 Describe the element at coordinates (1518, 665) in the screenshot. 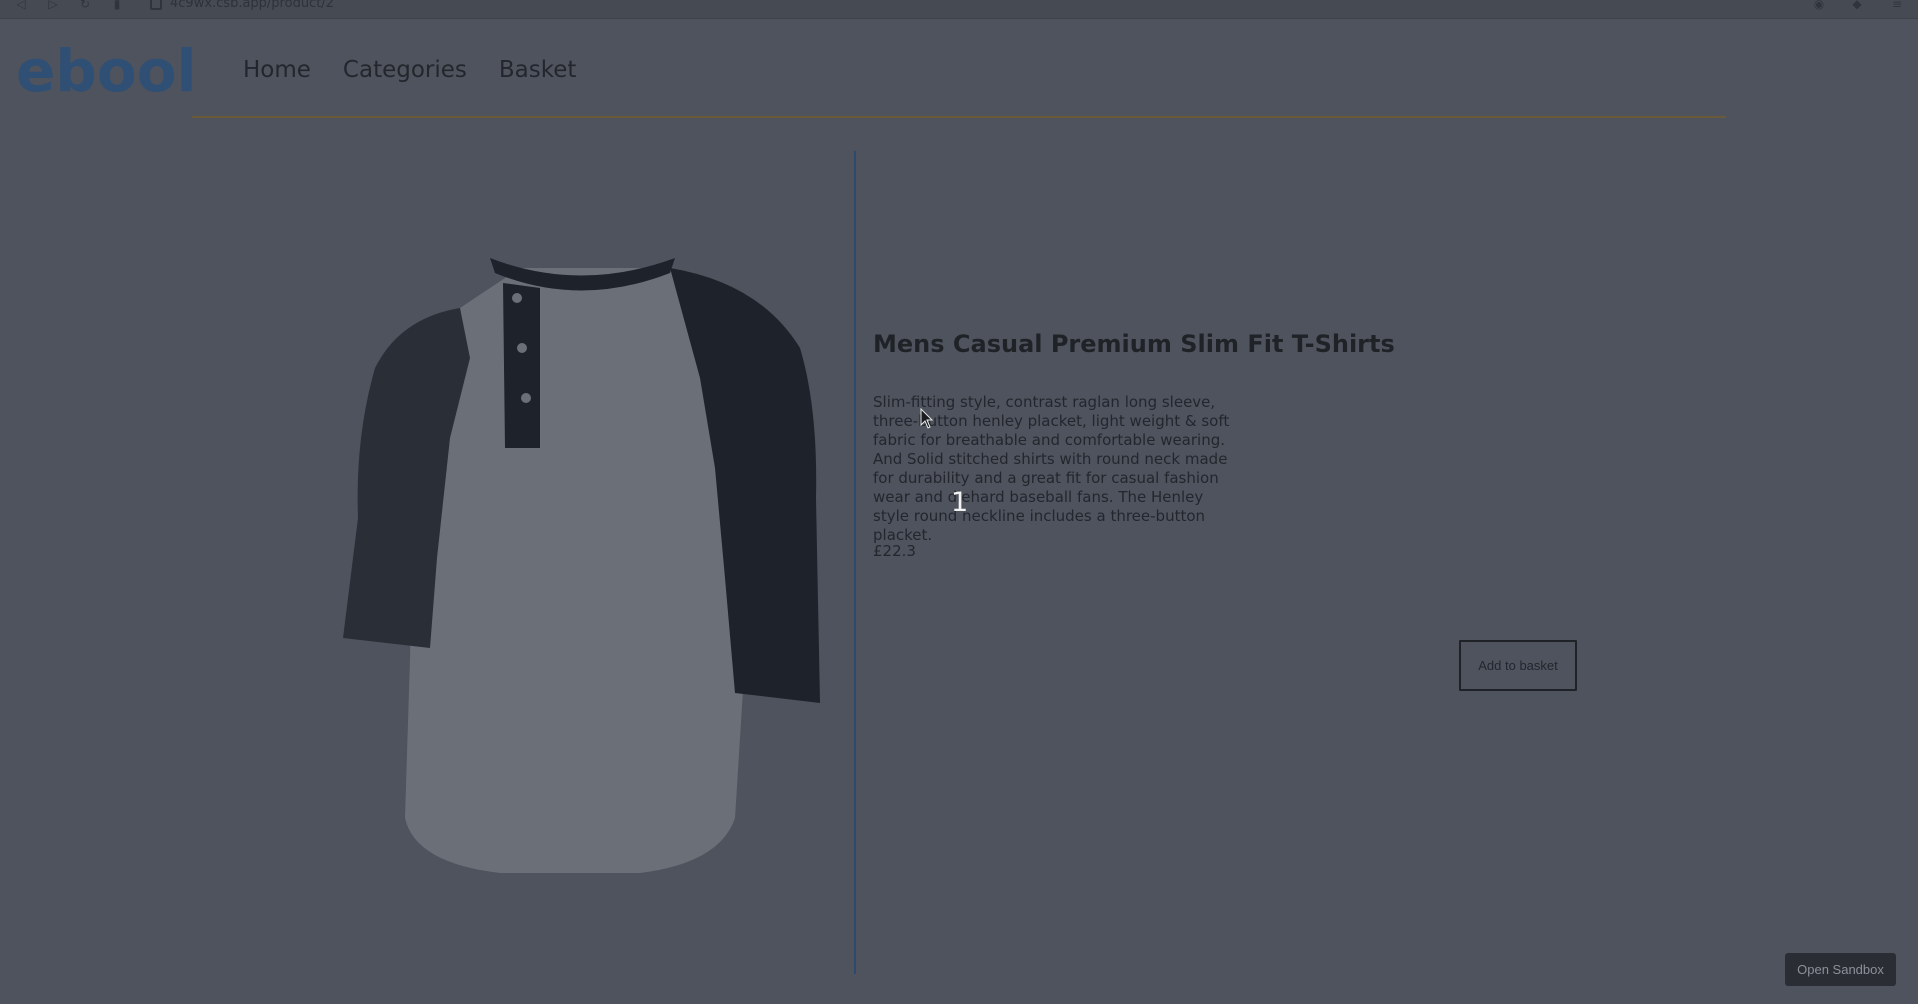

I see `add-to-basket-button: Add to basket` at that location.